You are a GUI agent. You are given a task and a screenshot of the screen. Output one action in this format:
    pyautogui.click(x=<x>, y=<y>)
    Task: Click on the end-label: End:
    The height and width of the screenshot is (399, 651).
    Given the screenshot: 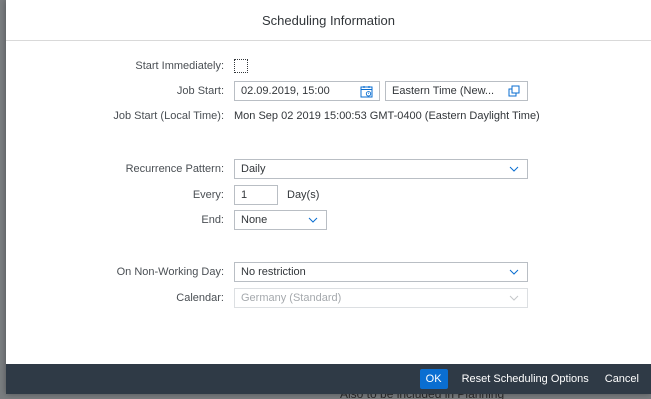 What is the action you would take?
    pyautogui.click(x=212, y=220)
    